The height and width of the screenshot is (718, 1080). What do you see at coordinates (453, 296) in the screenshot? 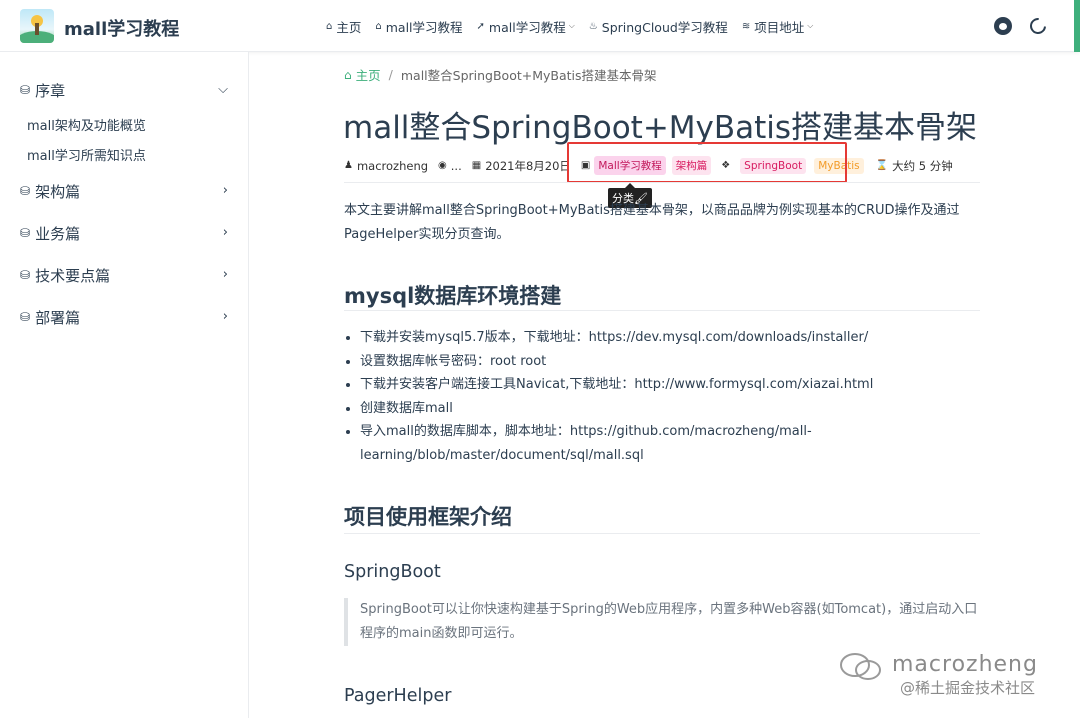
I see `section-heading-mysql: mysql数据库环境搭建` at bounding box center [453, 296].